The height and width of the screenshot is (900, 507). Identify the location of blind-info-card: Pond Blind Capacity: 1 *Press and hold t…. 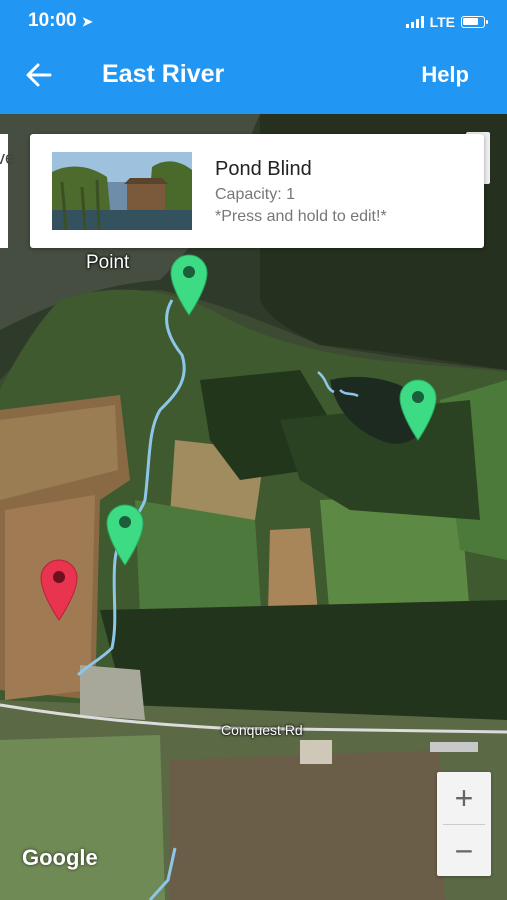
(257, 191).